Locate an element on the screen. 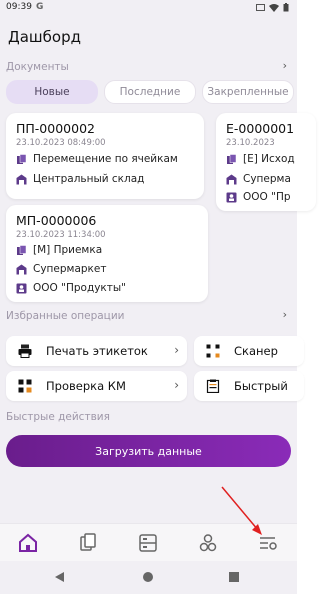  recents-icon is located at coordinates (234, 577).